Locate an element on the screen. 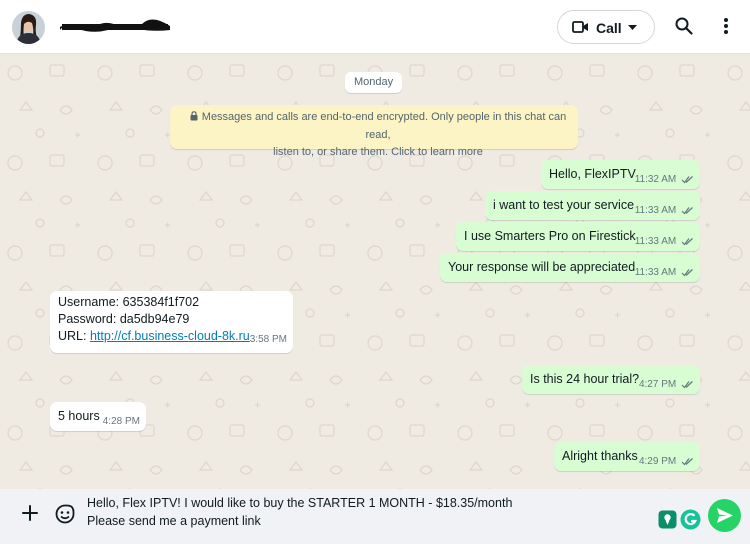 The height and width of the screenshot is (544, 750). chat-header: Call is located at coordinates (375, 27).